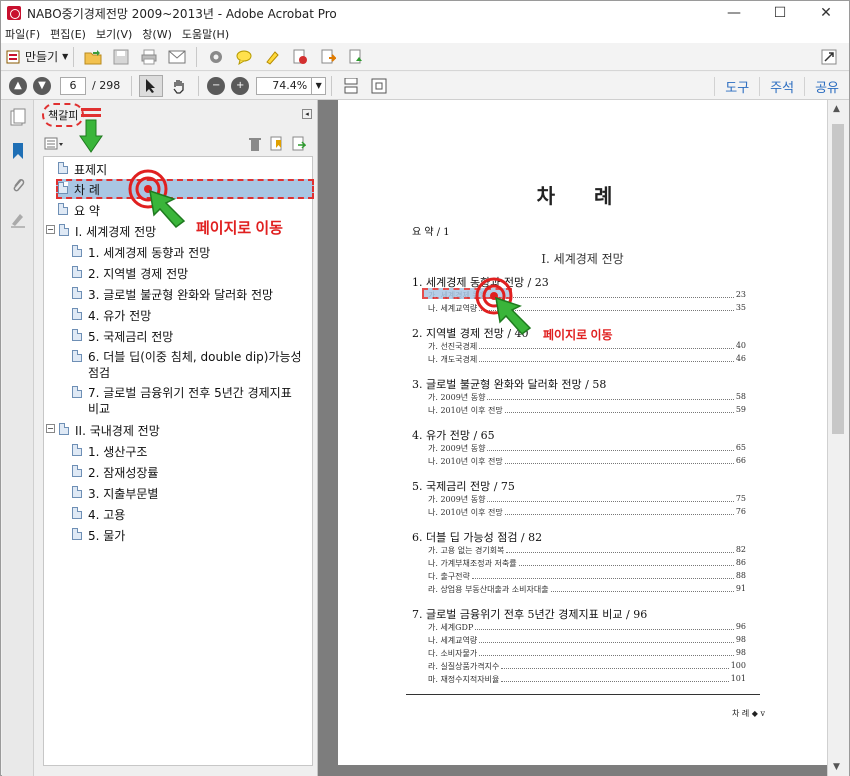 The height and width of the screenshot is (776, 850). I want to click on toc-entry: 가. 고용 없는 경기회복 82, so click(587, 550).